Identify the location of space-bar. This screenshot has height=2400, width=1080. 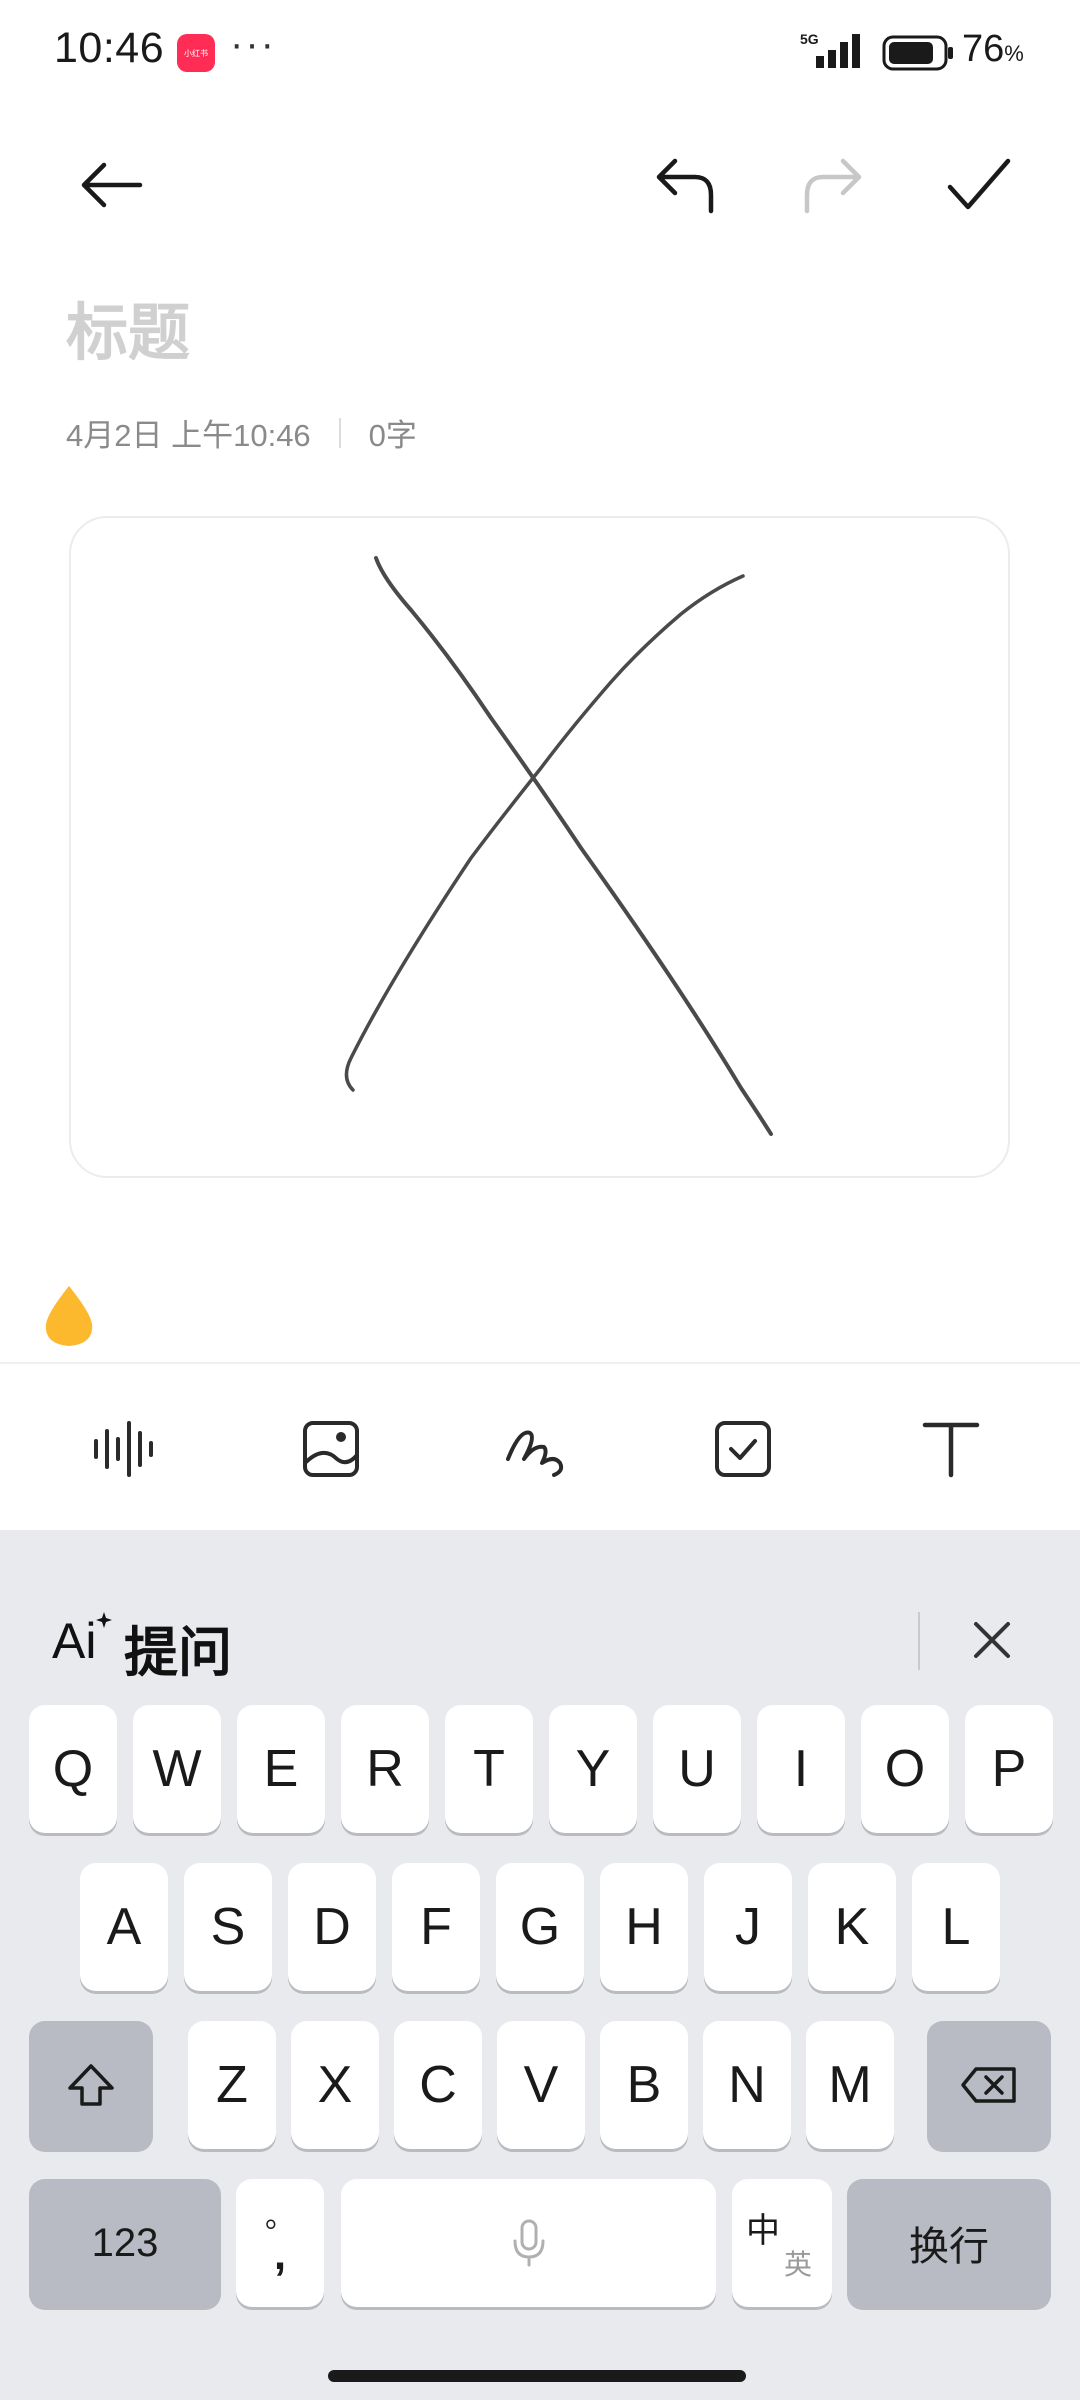
(528, 2243).